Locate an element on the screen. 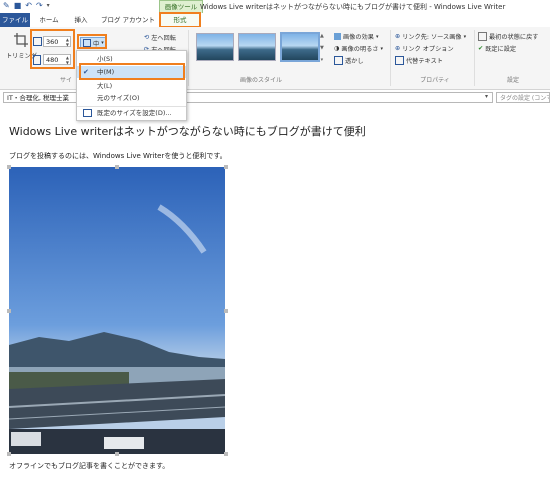 Image resolution: width=550 pixels, height=484 pixels. effects-button: 画像の効果 ▾ is located at coordinates (356, 36).